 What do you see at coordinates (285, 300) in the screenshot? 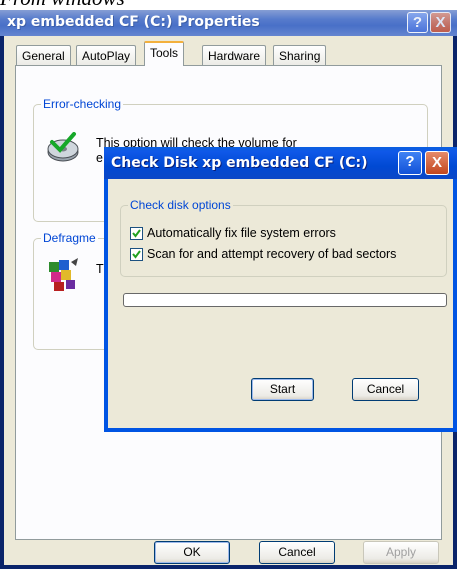
I see `check-disk-progress-bar` at bounding box center [285, 300].